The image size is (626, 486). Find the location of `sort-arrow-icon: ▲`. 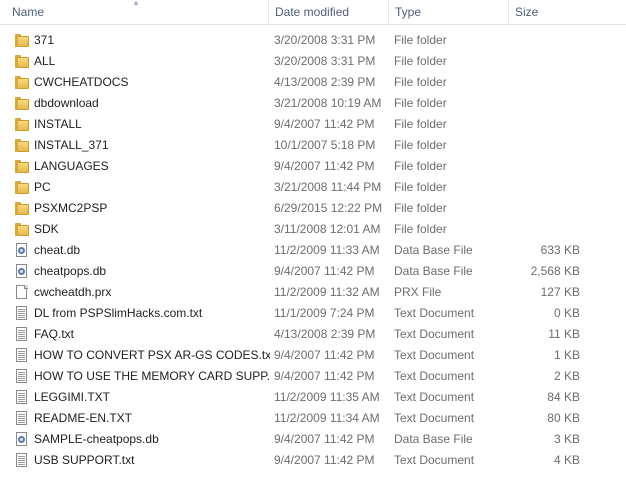

sort-arrow-icon: ▲ is located at coordinates (136, 3).